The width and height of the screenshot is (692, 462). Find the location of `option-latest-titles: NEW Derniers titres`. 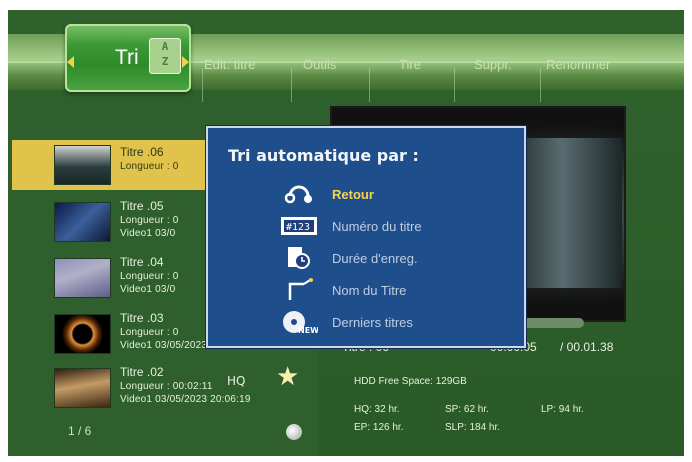

option-latest-titles: NEW Derniers titres is located at coordinates (390, 323).